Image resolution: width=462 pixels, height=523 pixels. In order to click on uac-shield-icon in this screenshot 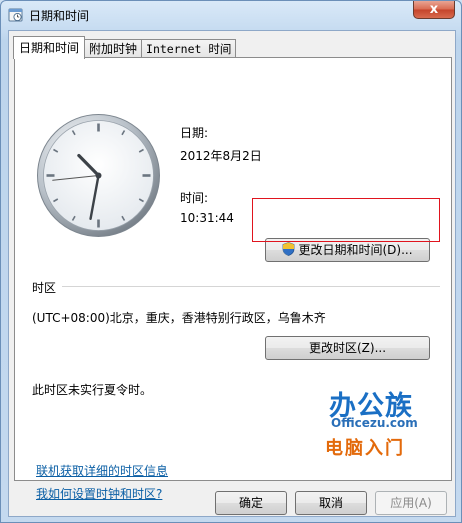, I will do `click(289, 249)`.